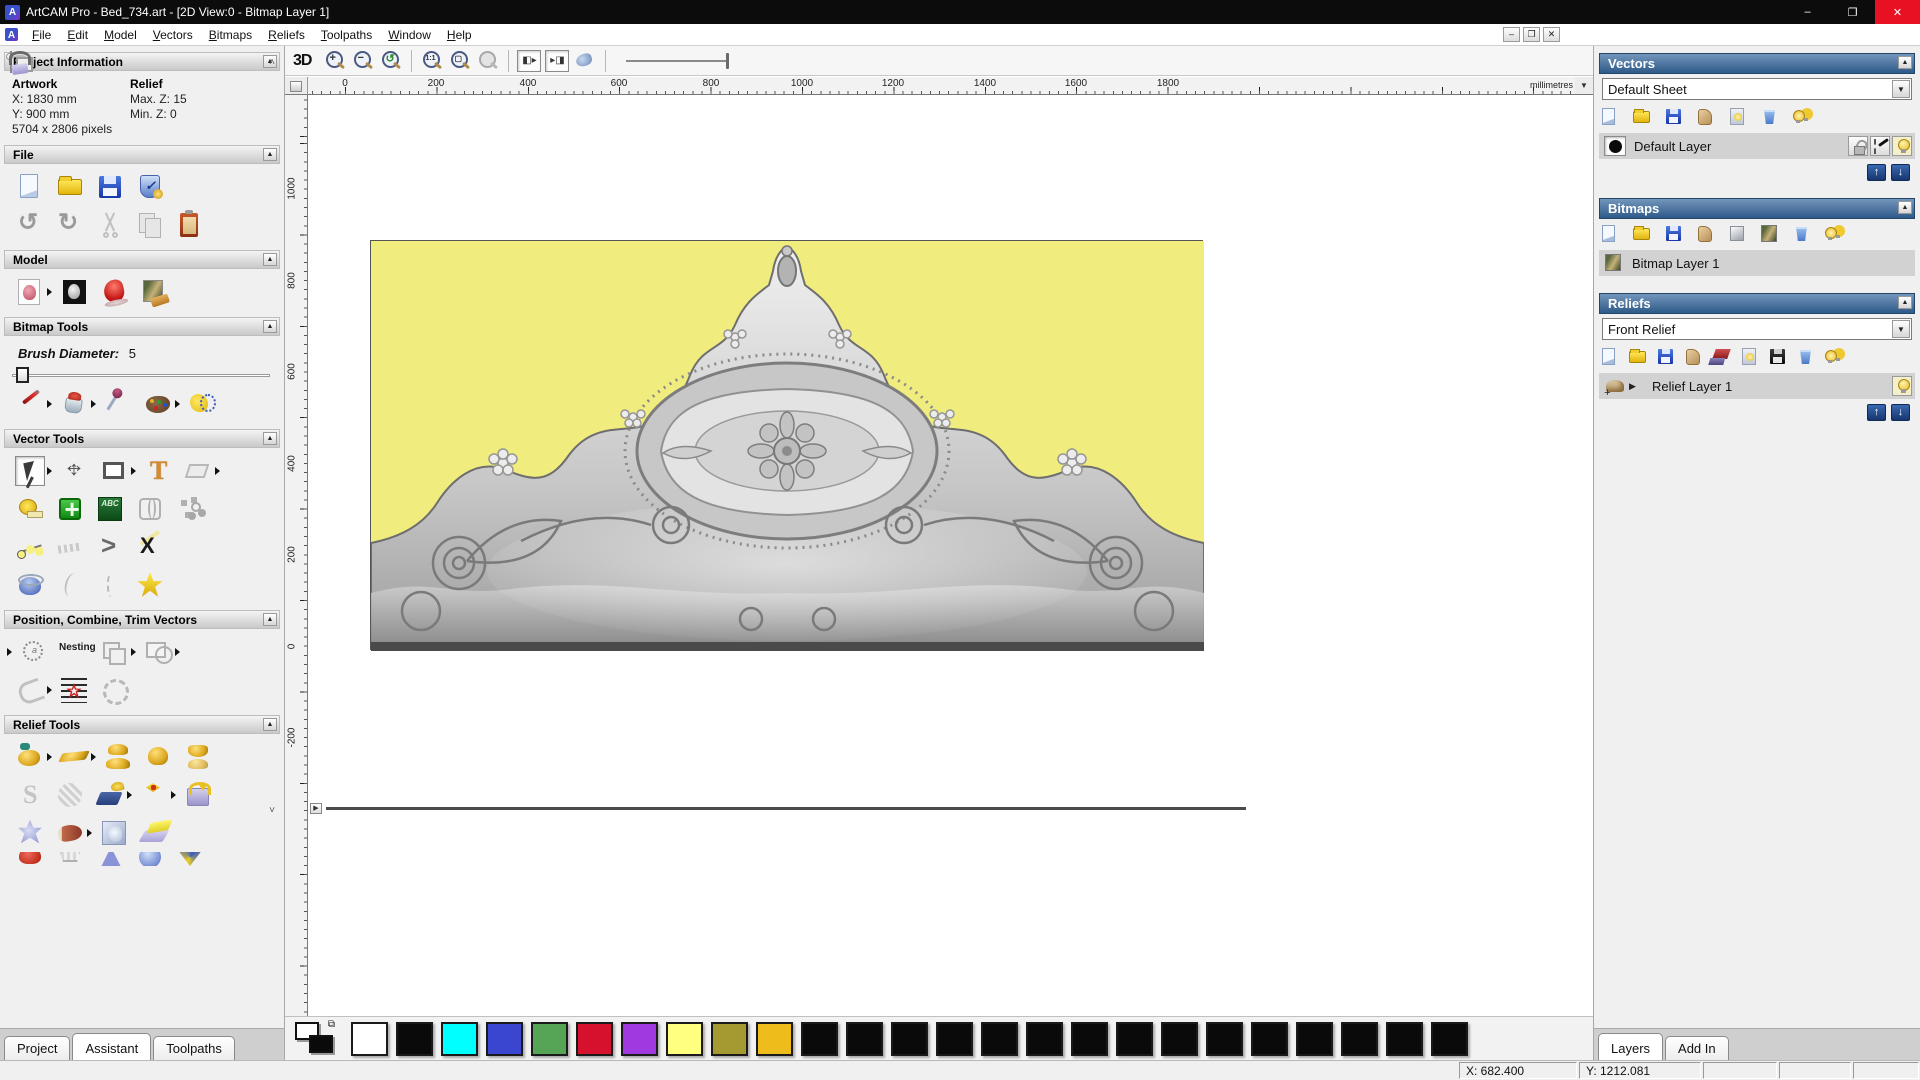  What do you see at coordinates (114, 652) in the screenshot?
I see `group-vectors-icon` at bounding box center [114, 652].